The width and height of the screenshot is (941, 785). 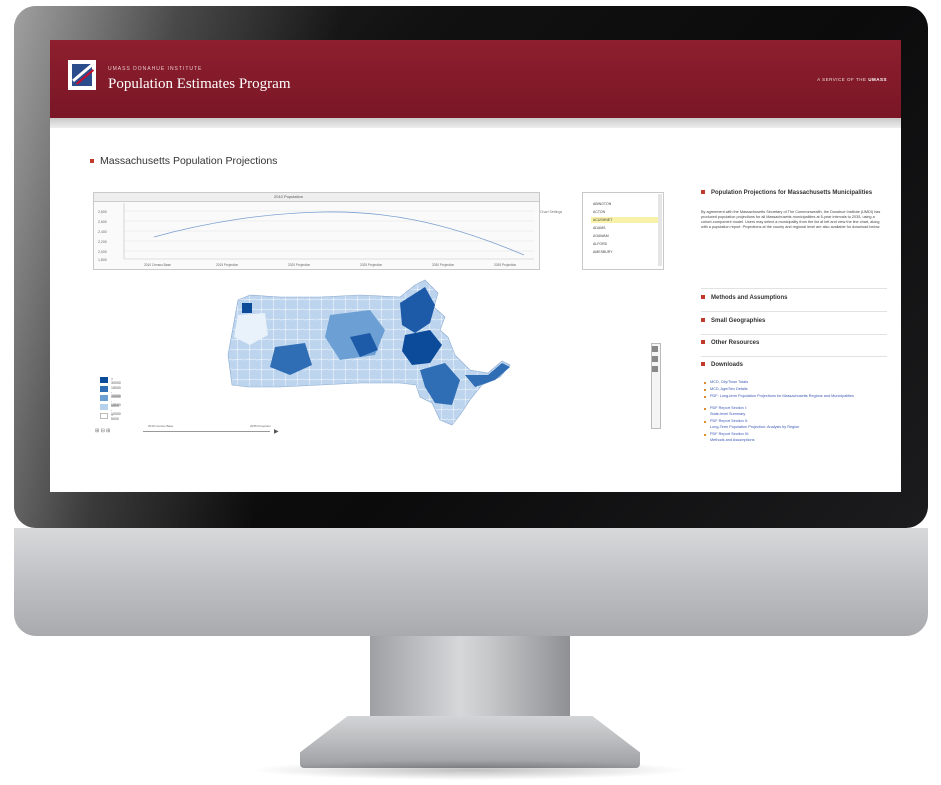 I want to click on legend-label: < 5000, so click(x=115, y=417).